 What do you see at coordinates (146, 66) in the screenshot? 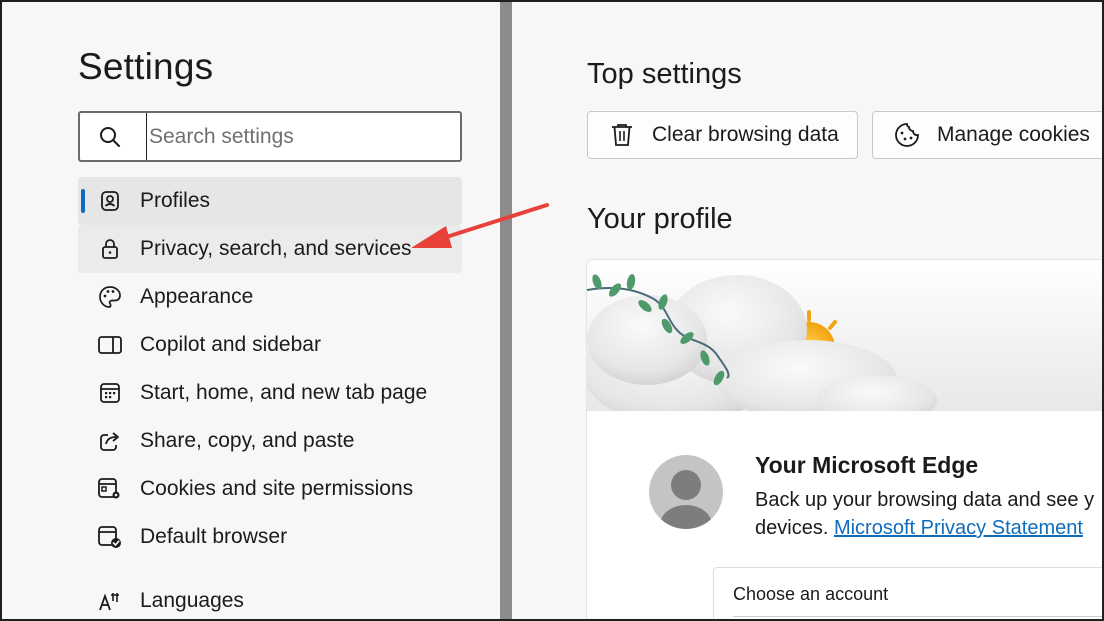
I see `settings-title: Settings` at bounding box center [146, 66].